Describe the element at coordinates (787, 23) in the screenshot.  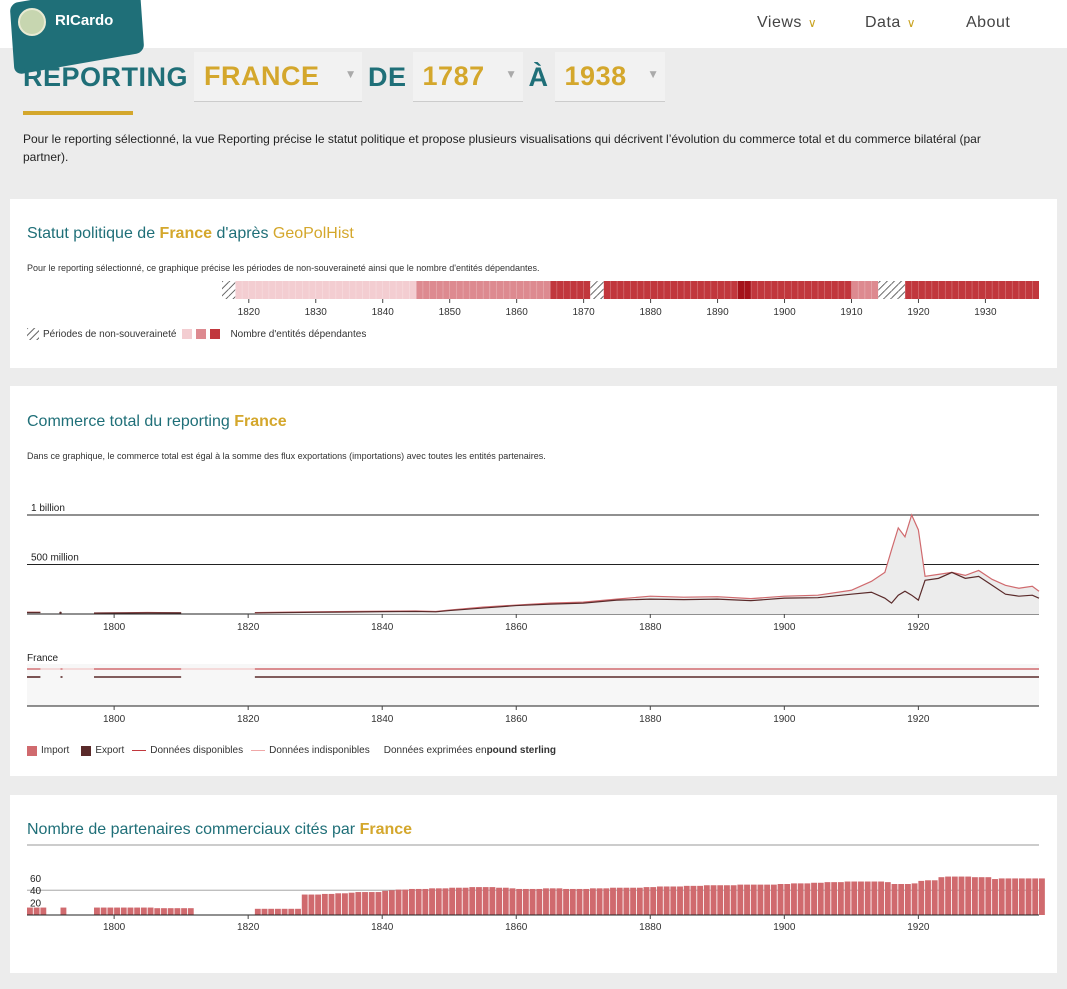
I see `nav-views: Views ∨` at that location.